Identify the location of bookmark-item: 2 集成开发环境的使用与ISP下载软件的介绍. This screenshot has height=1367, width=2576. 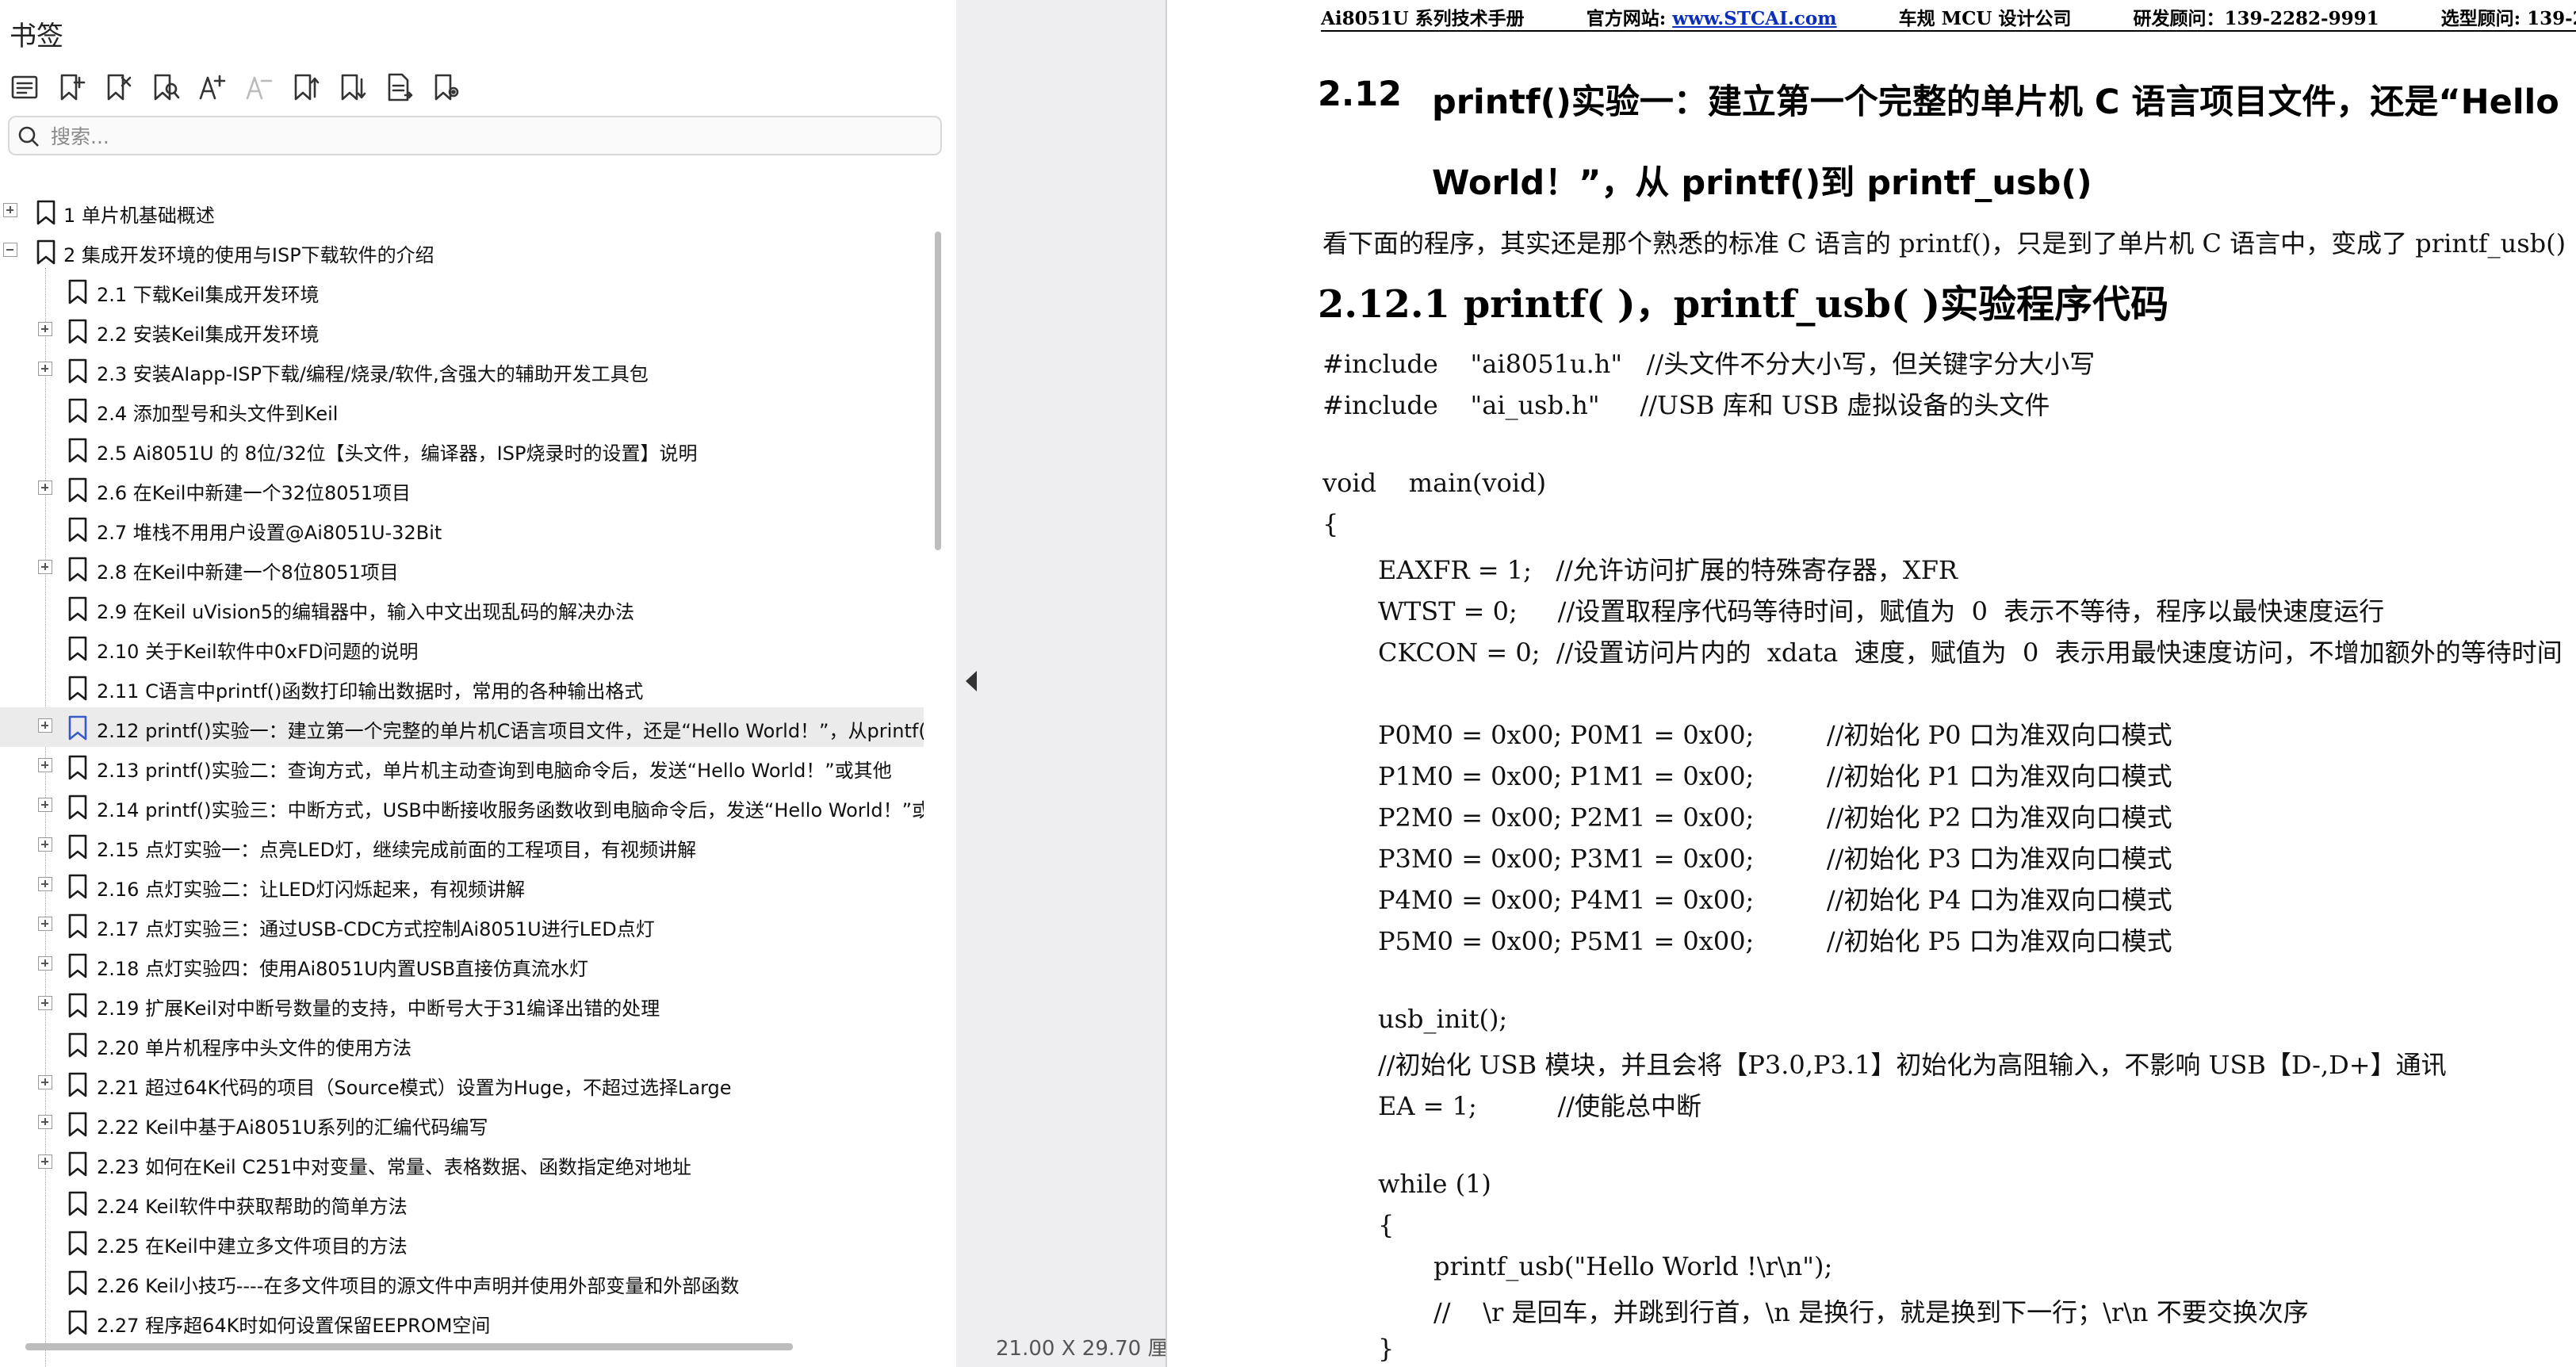
(462, 251).